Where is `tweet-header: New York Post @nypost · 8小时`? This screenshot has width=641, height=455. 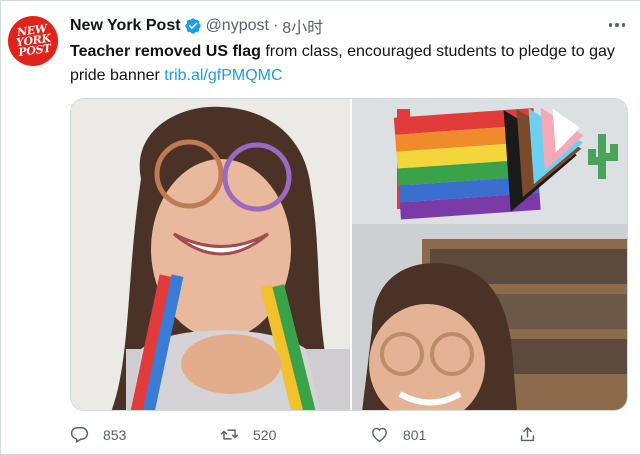 tweet-header: New York Post @nypost · 8小时 is located at coordinates (196, 26).